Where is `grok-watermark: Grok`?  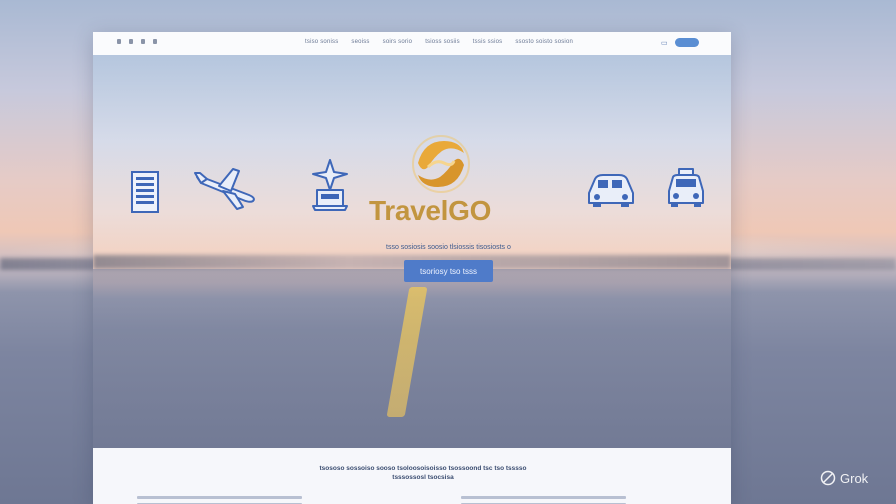
grok-watermark: Grok is located at coordinates (844, 478).